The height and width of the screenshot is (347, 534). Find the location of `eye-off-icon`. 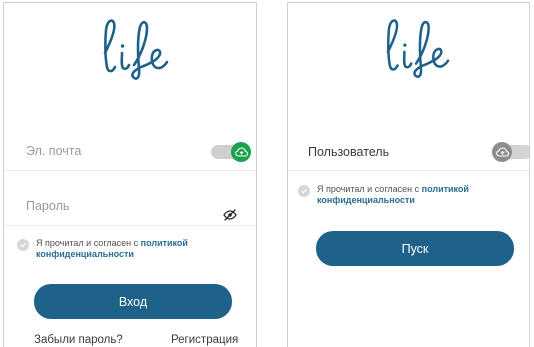

eye-off-icon is located at coordinates (230, 215).